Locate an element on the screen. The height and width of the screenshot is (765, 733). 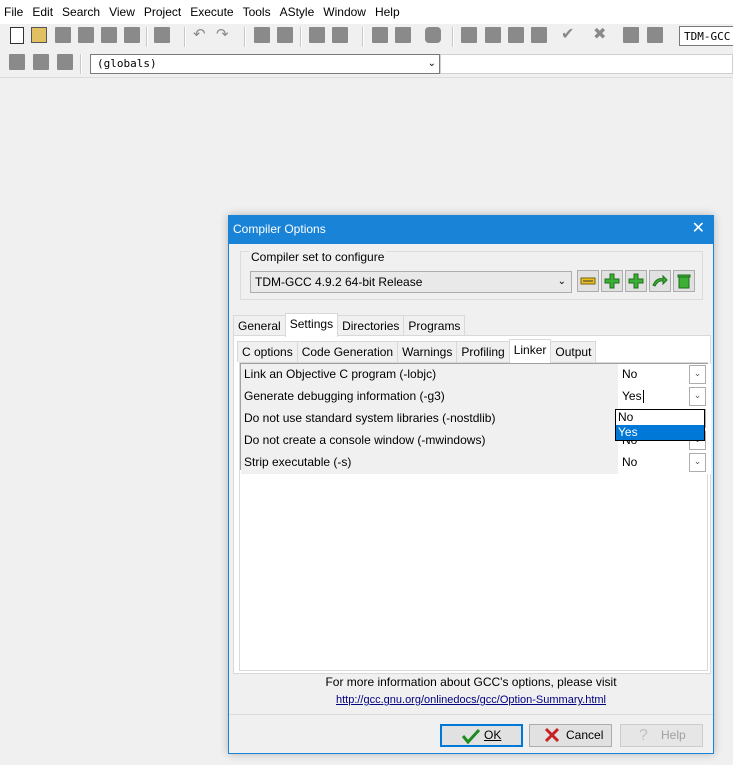
menu-edit: Edit is located at coordinates (43, 12).